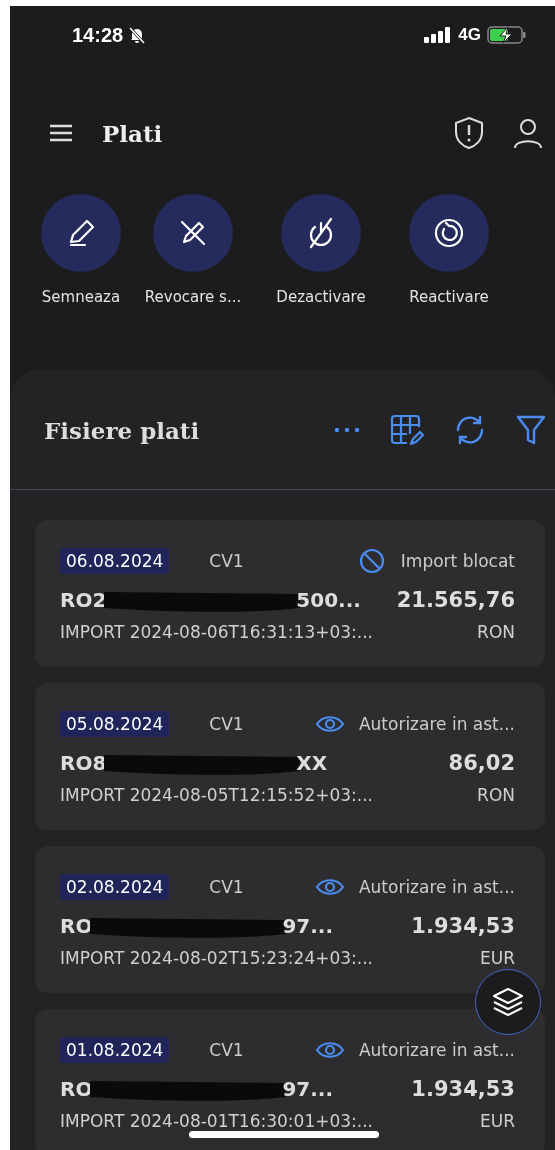 The height and width of the screenshot is (1150, 555). Describe the element at coordinates (455, 600) in the screenshot. I see `amount: 21.565,76` at that location.